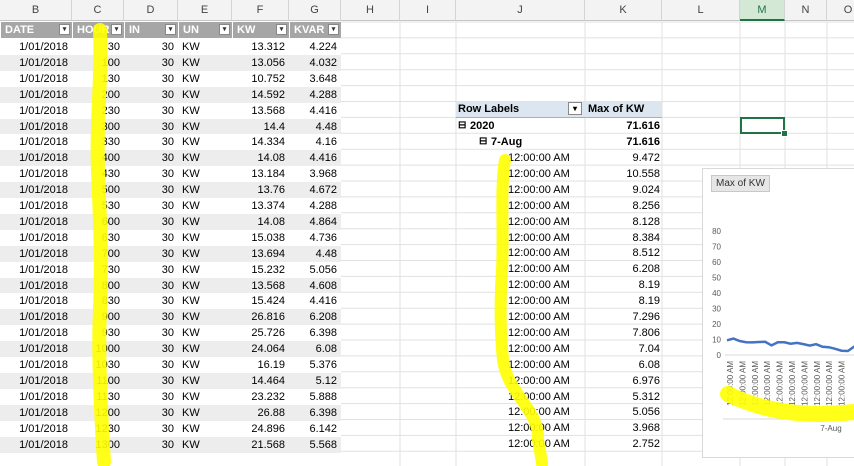 This screenshot has height=466, width=854. Describe the element at coordinates (520, 10) in the screenshot. I see `column-header-j: J` at that location.